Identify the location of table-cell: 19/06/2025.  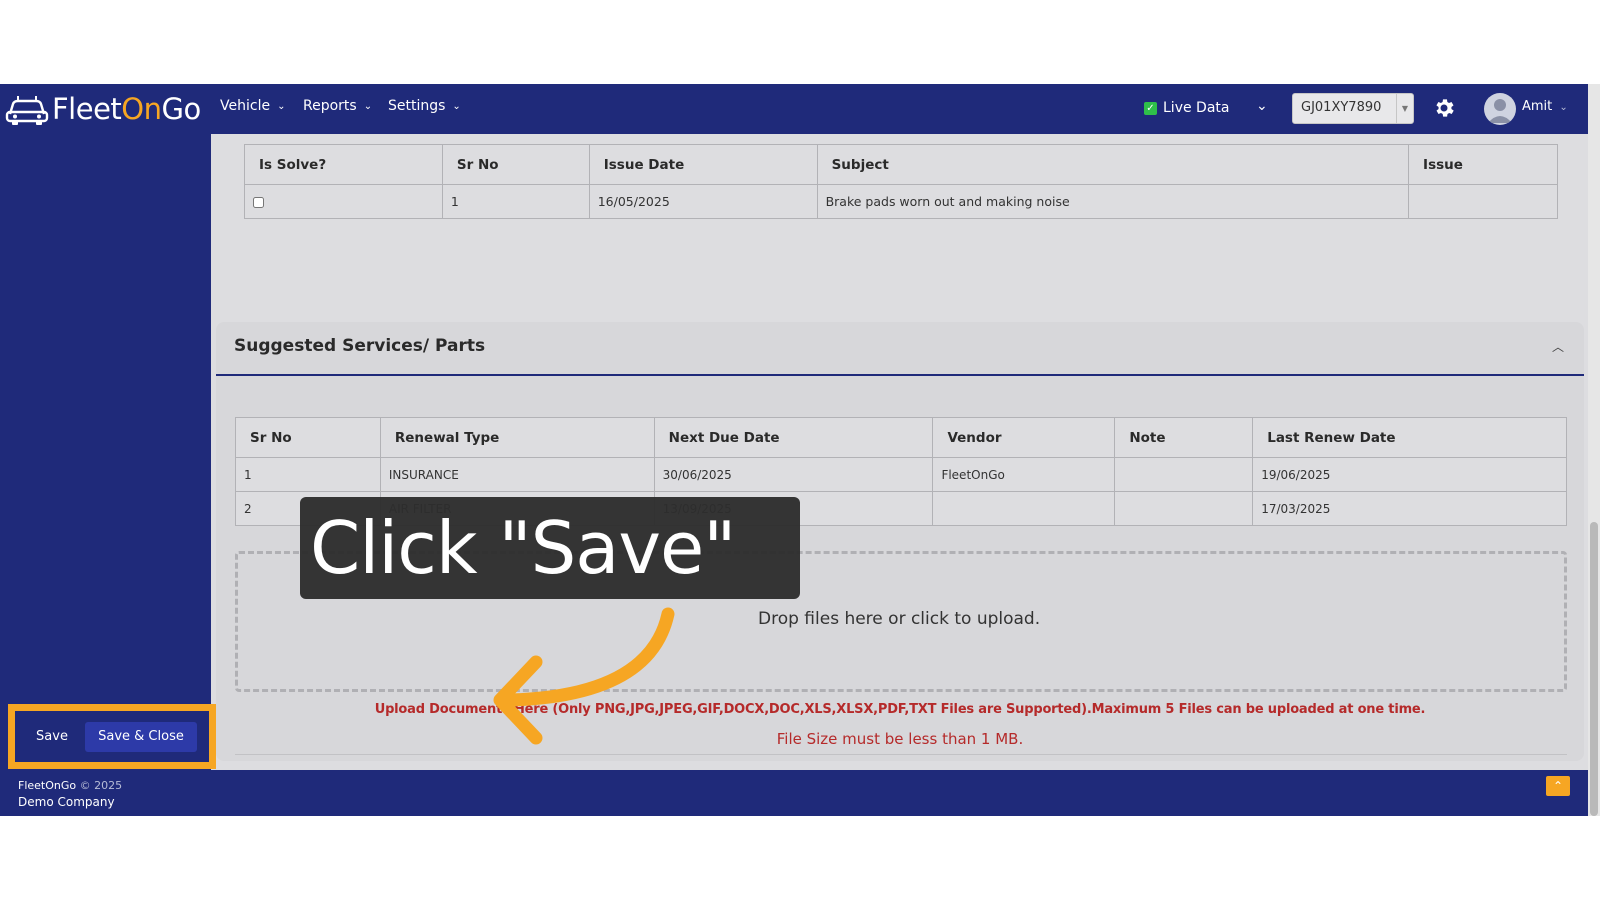
(1409, 474).